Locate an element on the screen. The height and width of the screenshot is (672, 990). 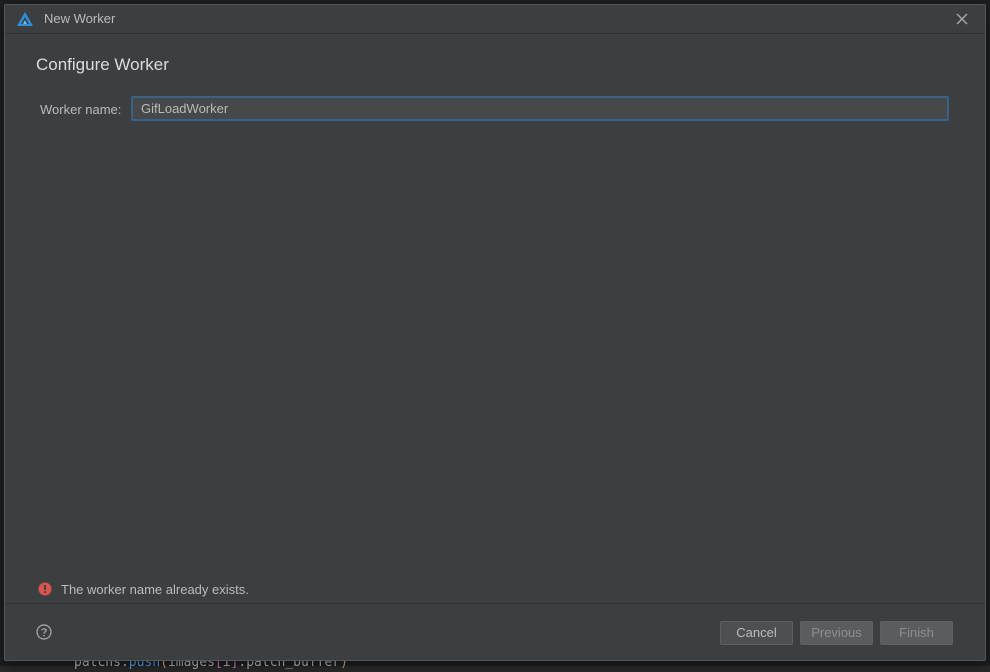
validation-error: The worker name already exists. is located at coordinates (143, 589).